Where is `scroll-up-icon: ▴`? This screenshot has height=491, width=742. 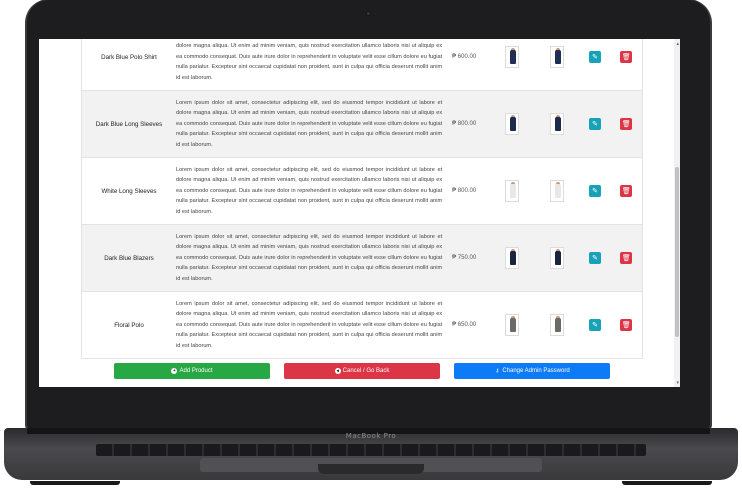
scroll-up-icon: ▴ is located at coordinates (677, 44).